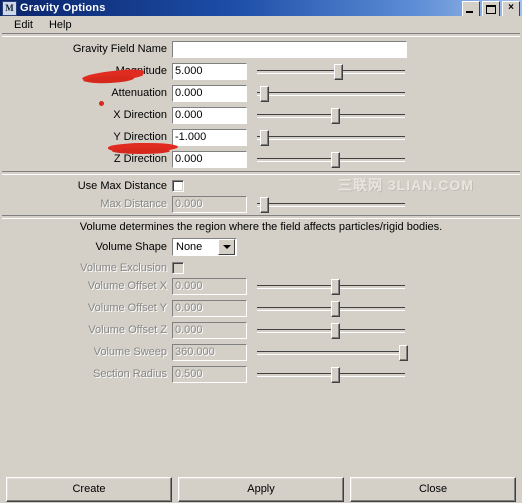  I want to click on footer-button-bar: Create Apply Close, so click(261, 489).